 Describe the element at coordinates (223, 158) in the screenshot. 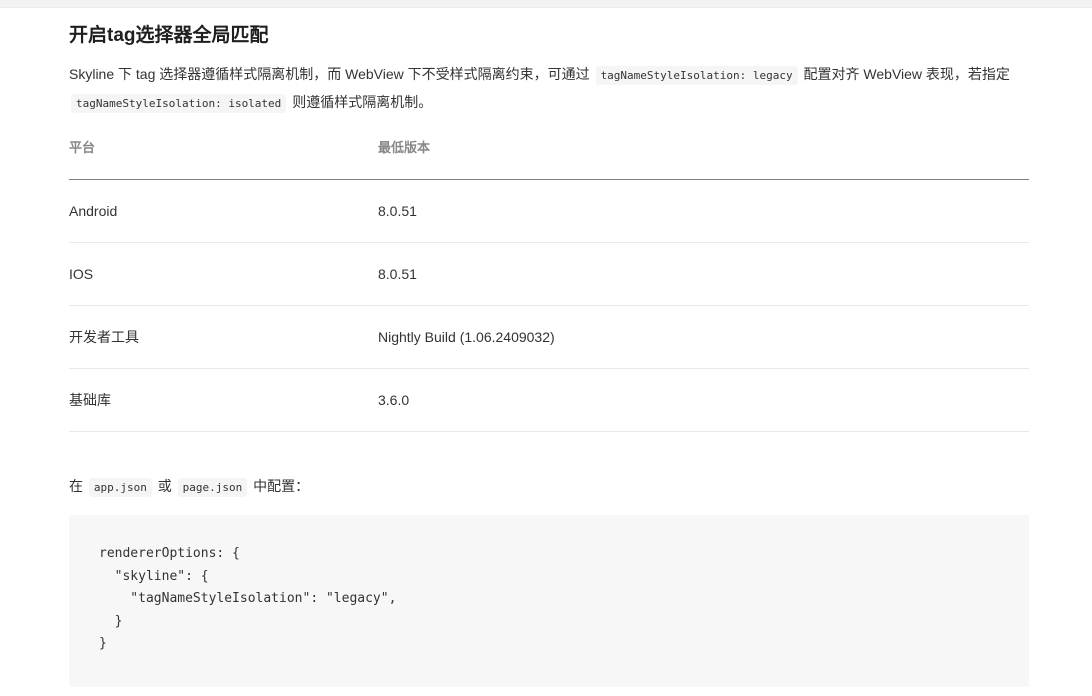

I see `header-platform: 平台` at that location.